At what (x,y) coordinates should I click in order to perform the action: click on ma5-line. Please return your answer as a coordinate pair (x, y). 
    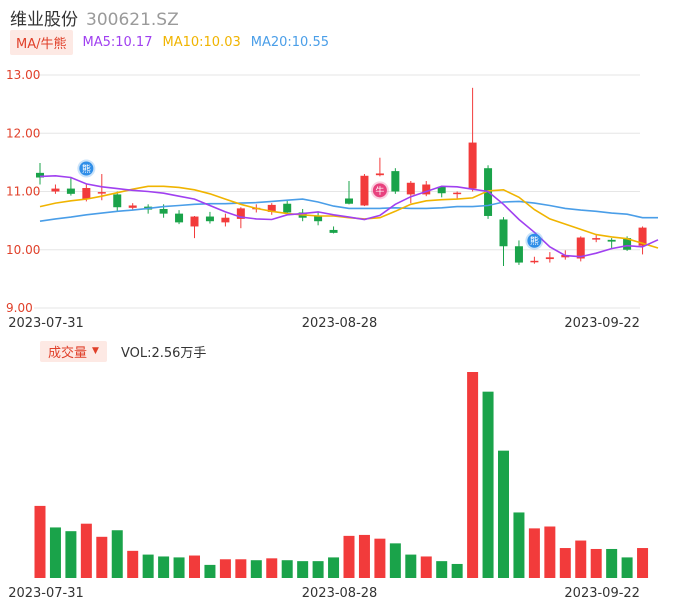
    Looking at the image, I should click on (349, 216).